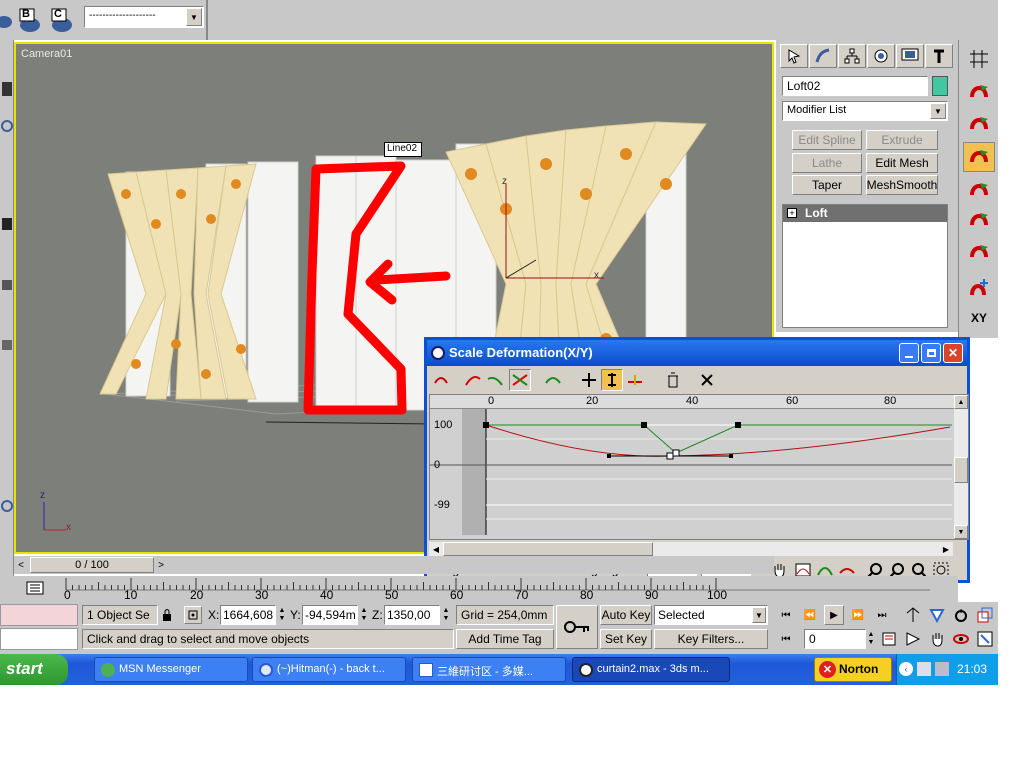 This screenshot has width=1024, height=768. Describe the element at coordinates (7, 285) in the screenshot. I see `link-tool-icon` at that location.